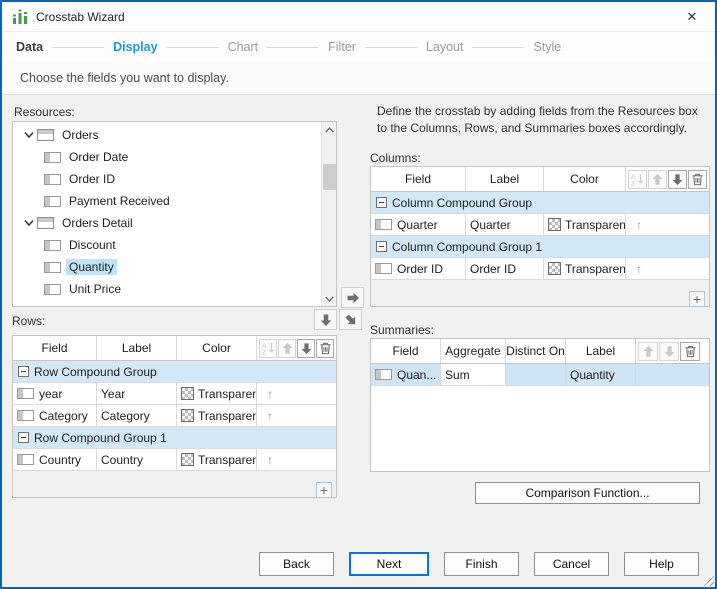  Describe the element at coordinates (167, 223) in the screenshot. I see `tree-item-orders-detail: Orders Detail` at that location.